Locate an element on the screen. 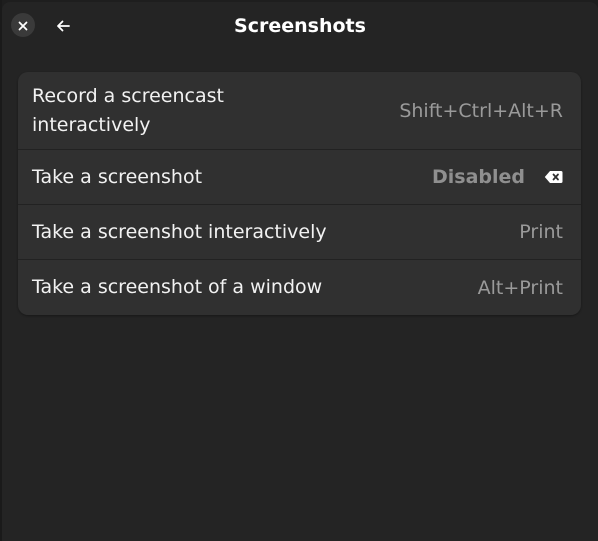 The width and height of the screenshot is (598, 541). close-icon is located at coordinates (23, 25).